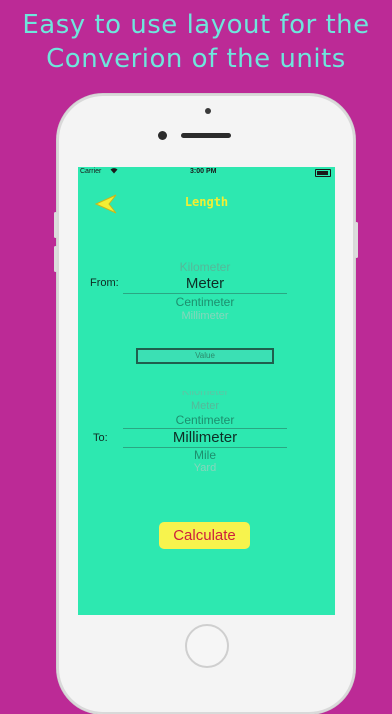  Describe the element at coordinates (356, 240) in the screenshot. I see `power-button` at that location.